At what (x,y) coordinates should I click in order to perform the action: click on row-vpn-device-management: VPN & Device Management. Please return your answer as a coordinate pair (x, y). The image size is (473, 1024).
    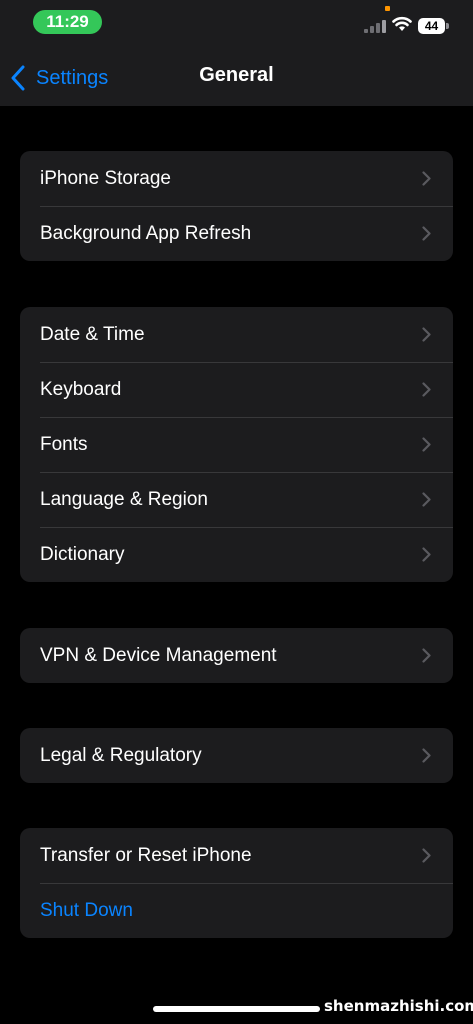
    Looking at the image, I should click on (236, 655).